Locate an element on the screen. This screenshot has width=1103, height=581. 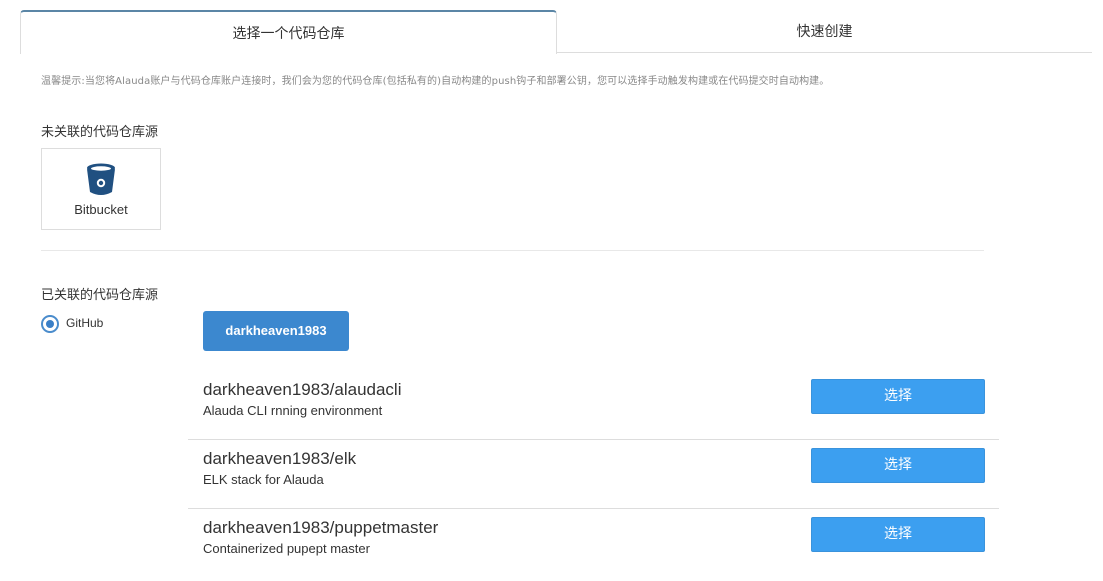
github-label: GitHub is located at coordinates (85, 323).